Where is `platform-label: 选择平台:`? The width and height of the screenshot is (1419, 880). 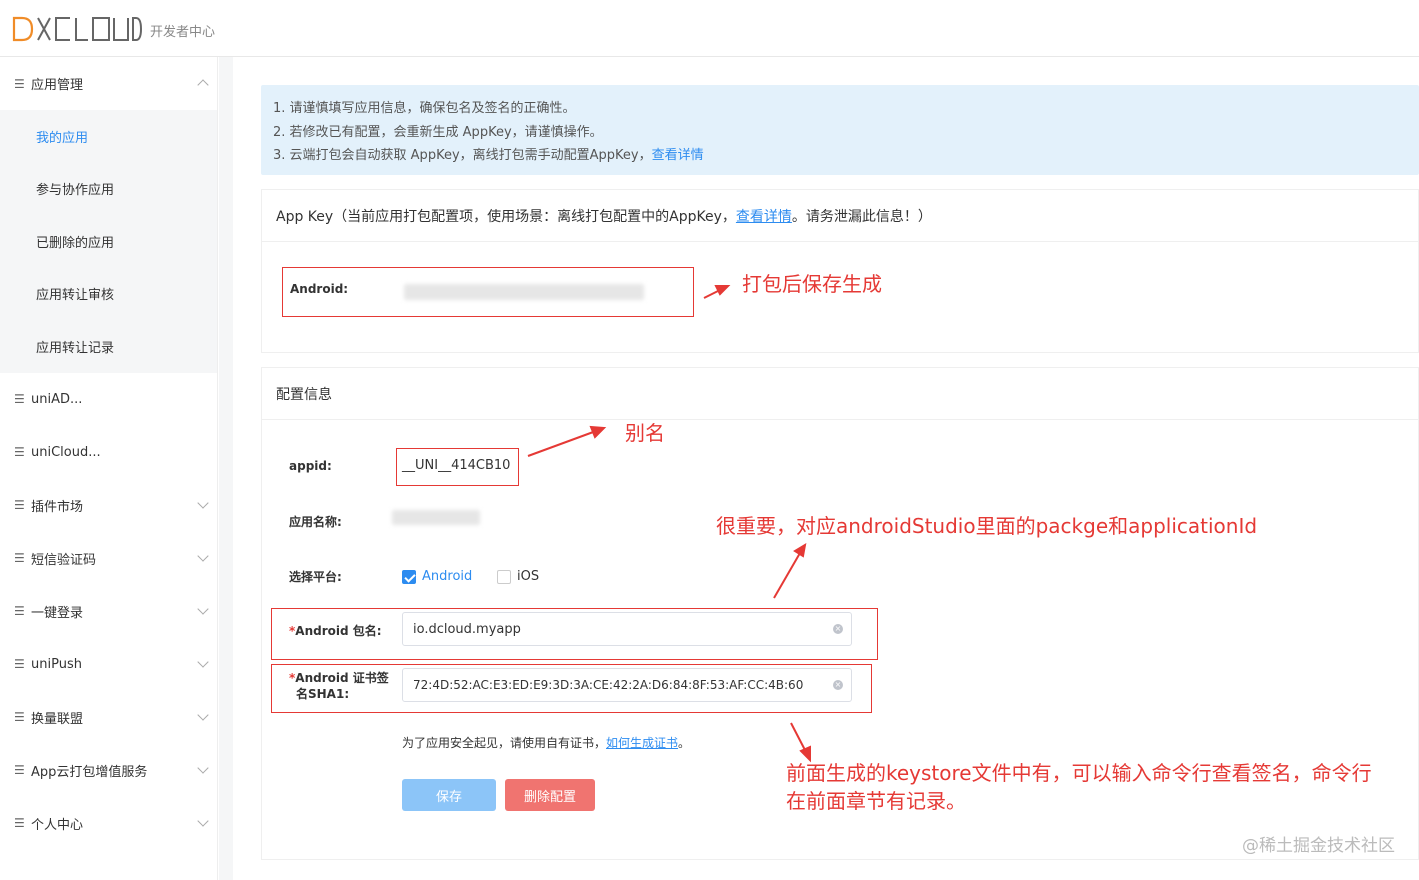 platform-label: 选择平台: is located at coordinates (315, 577).